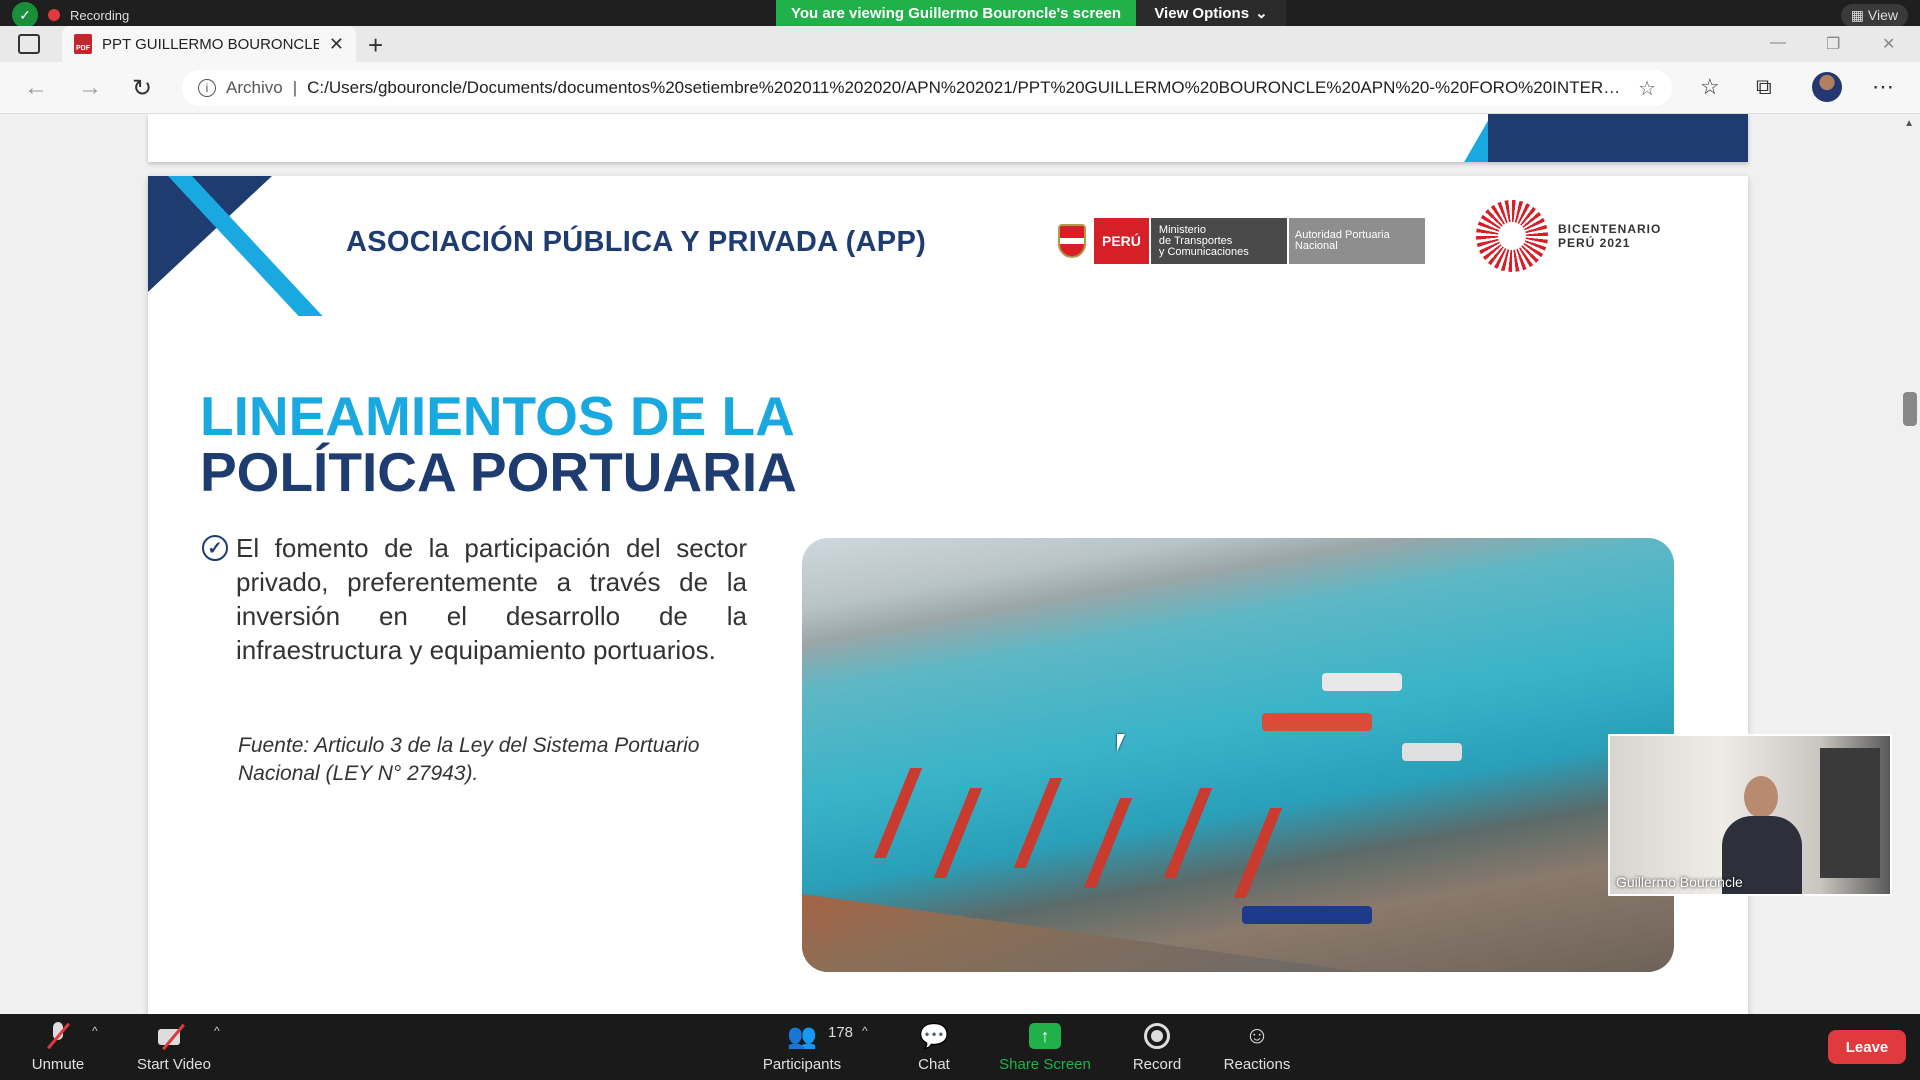  What do you see at coordinates (1833, 44) in the screenshot?
I see `restore-icon: ❐` at bounding box center [1833, 44].